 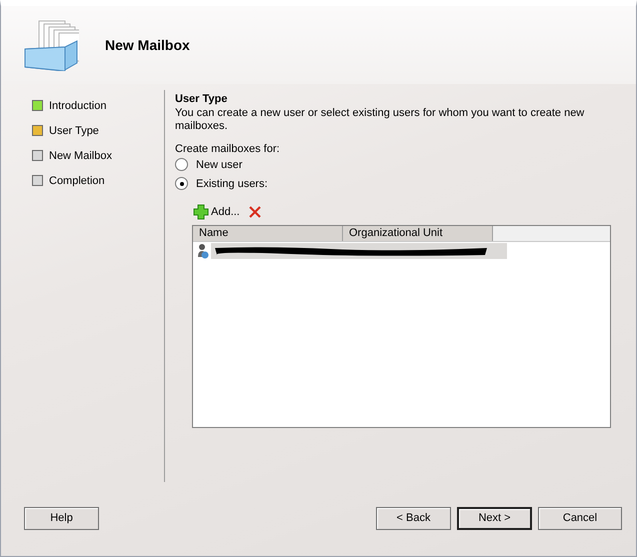 What do you see at coordinates (359, 251) in the screenshot?
I see `list-row` at bounding box center [359, 251].